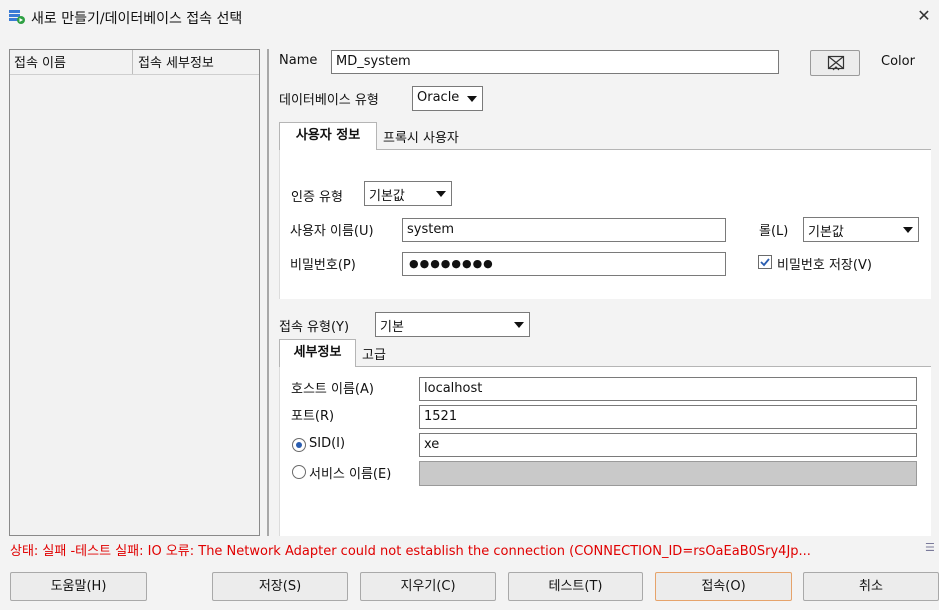  I want to click on sid-radio, so click(299, 445).